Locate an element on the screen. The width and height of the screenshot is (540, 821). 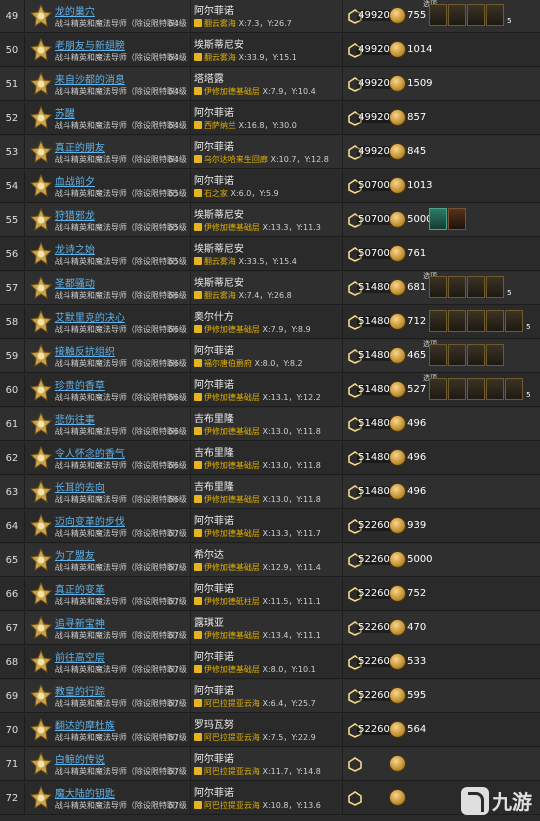
npc-cell: 希尔达 伊修加德基础层 X:12.9，Y:11.4 is located at coordinates (267, 560).